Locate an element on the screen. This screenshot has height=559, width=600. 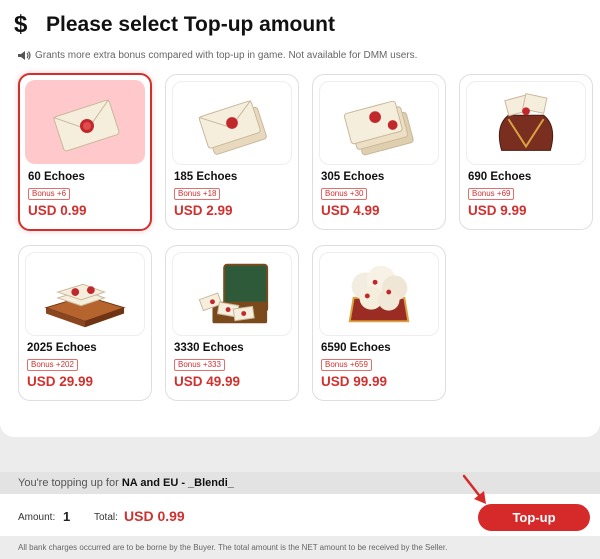
arrow-pointer-icon is located at coordinates (474, 489).